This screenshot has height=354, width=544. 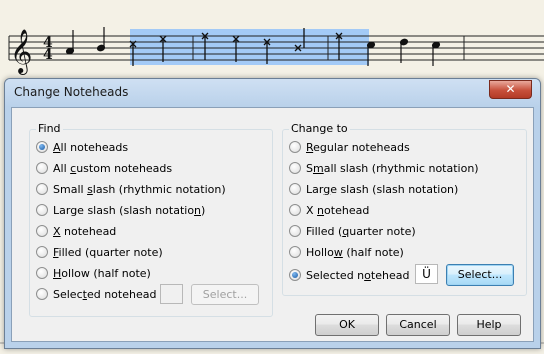 What do you see at coordinates (489, 325) in the screenshot?
I see `help-button: Help` at bounding box center [489, 325].